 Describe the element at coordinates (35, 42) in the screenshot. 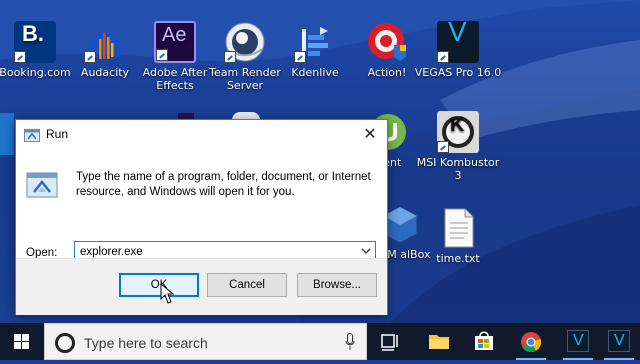

I see `booking-icon: B.` at that location.